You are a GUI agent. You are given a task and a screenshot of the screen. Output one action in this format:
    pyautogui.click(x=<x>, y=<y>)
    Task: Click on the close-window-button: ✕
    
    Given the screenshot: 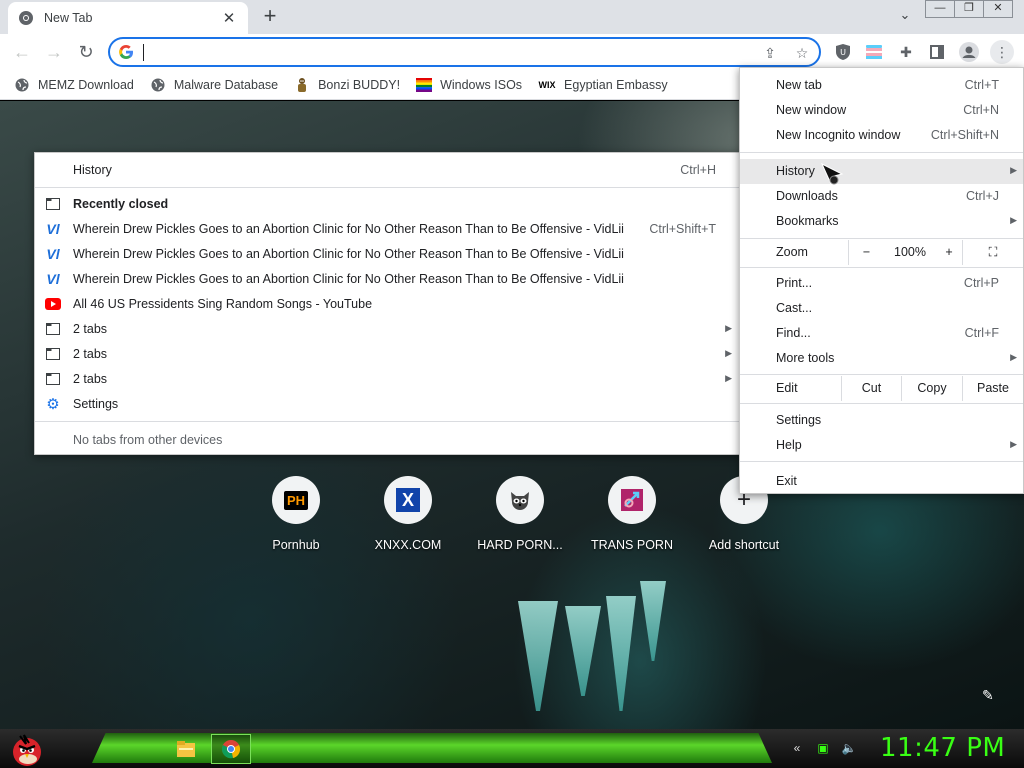 What is the action you would take?
    pyautogui.click(x=998, y=9)
    